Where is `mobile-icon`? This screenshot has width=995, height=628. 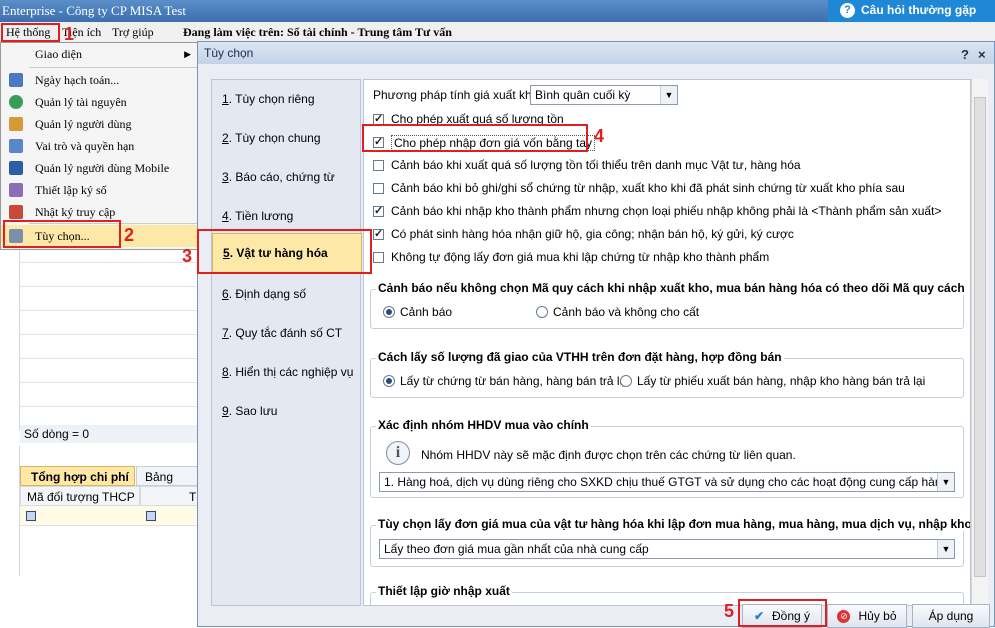 mobile-icon is located at coordinates (16, 168).